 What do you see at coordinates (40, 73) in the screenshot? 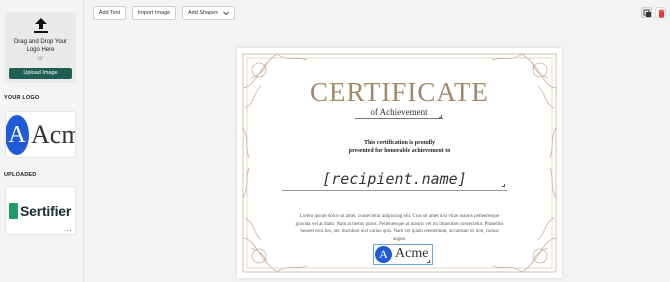
I see `upload-image-button: Upload Image` at bounding box center [40, 73].